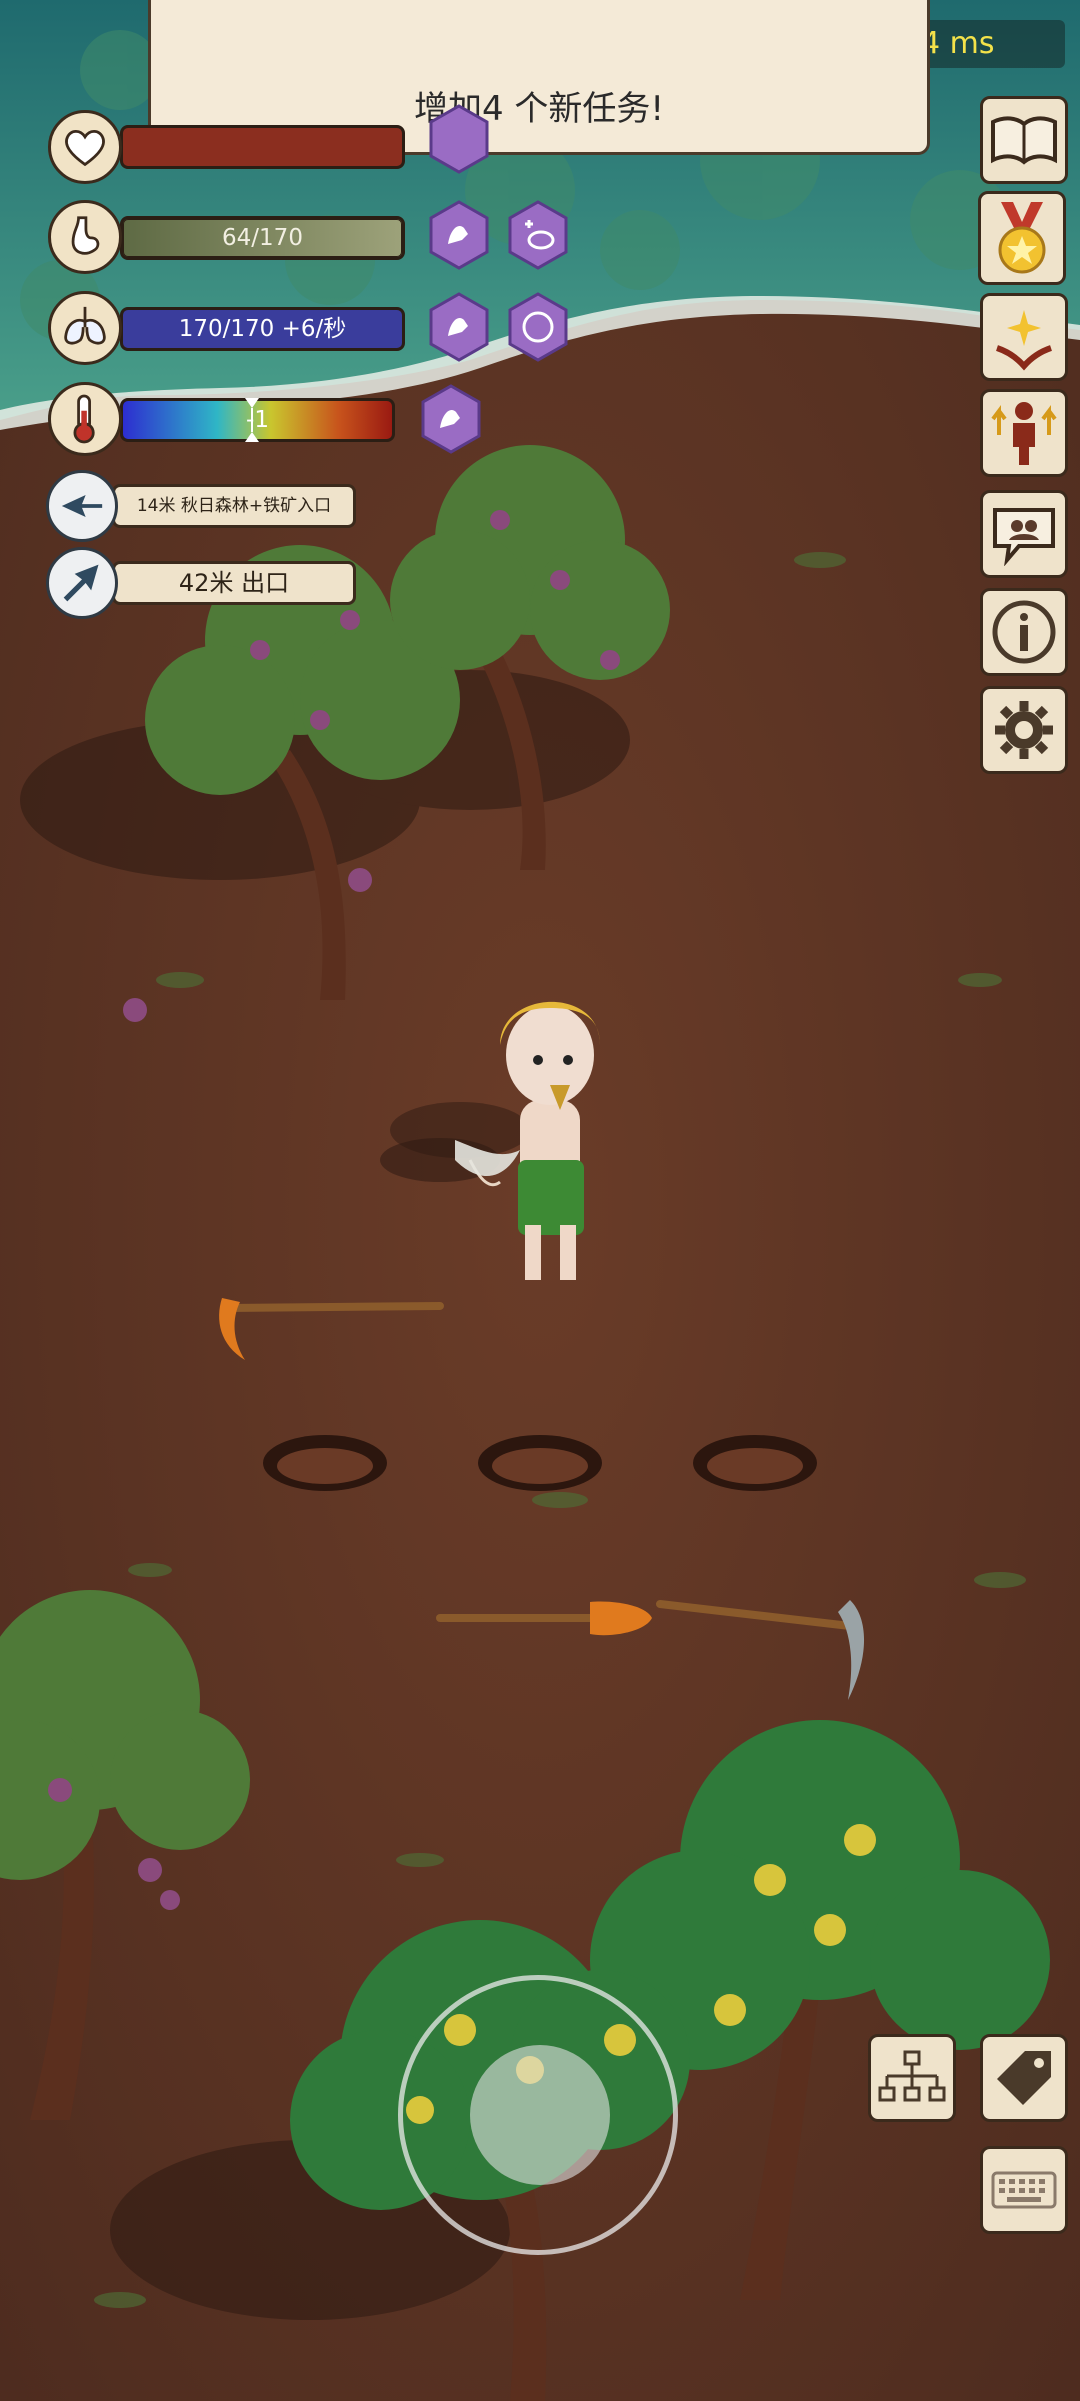 This screenshot has height=2401, width=1080. What do you see at coordinates (82, 583) in the screenshot?
I see `compass-arrow-upright-icon` at bounding box center [82, 583].